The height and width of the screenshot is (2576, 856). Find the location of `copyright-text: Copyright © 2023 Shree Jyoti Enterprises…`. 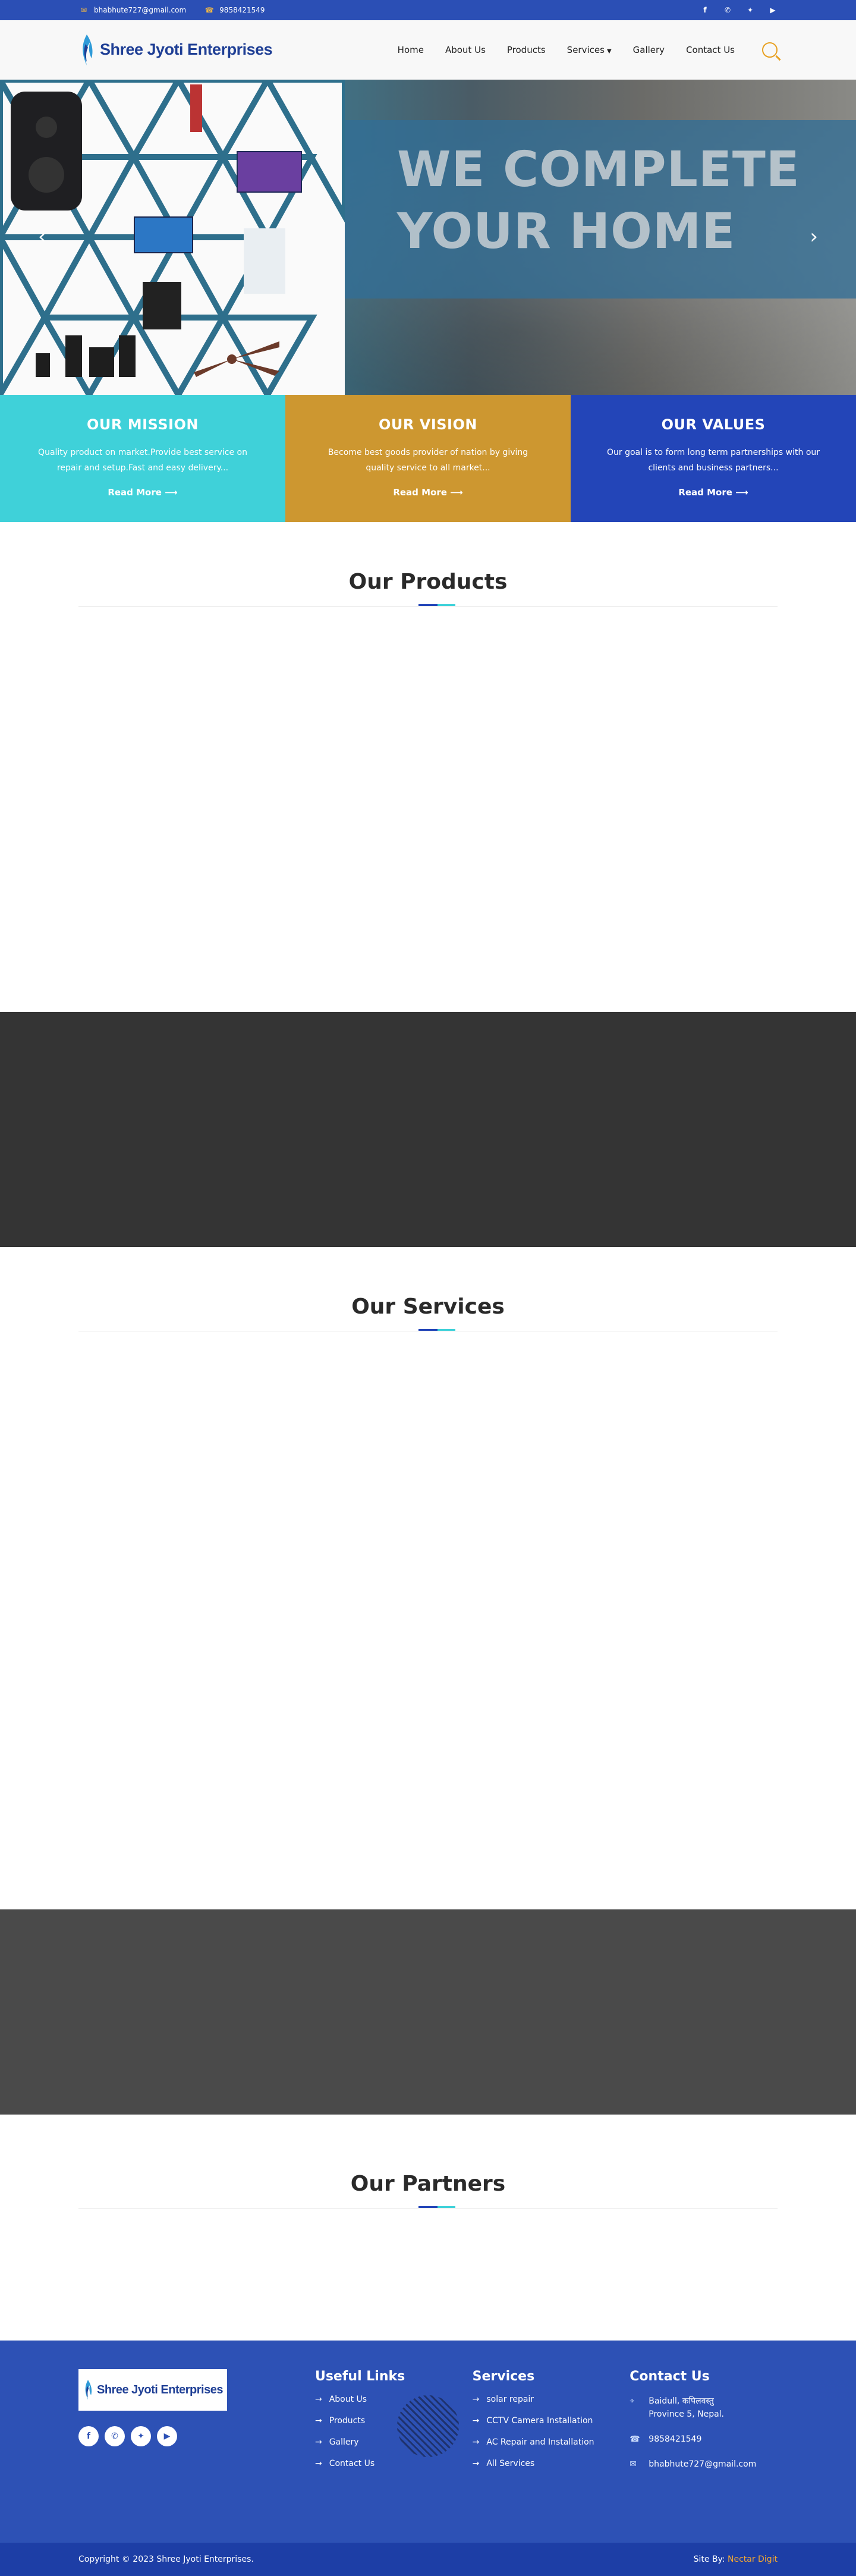

copyright-text: Copyright © 2023 Shree Jyoti Enterprises… is located at coordinates (166, 2559).